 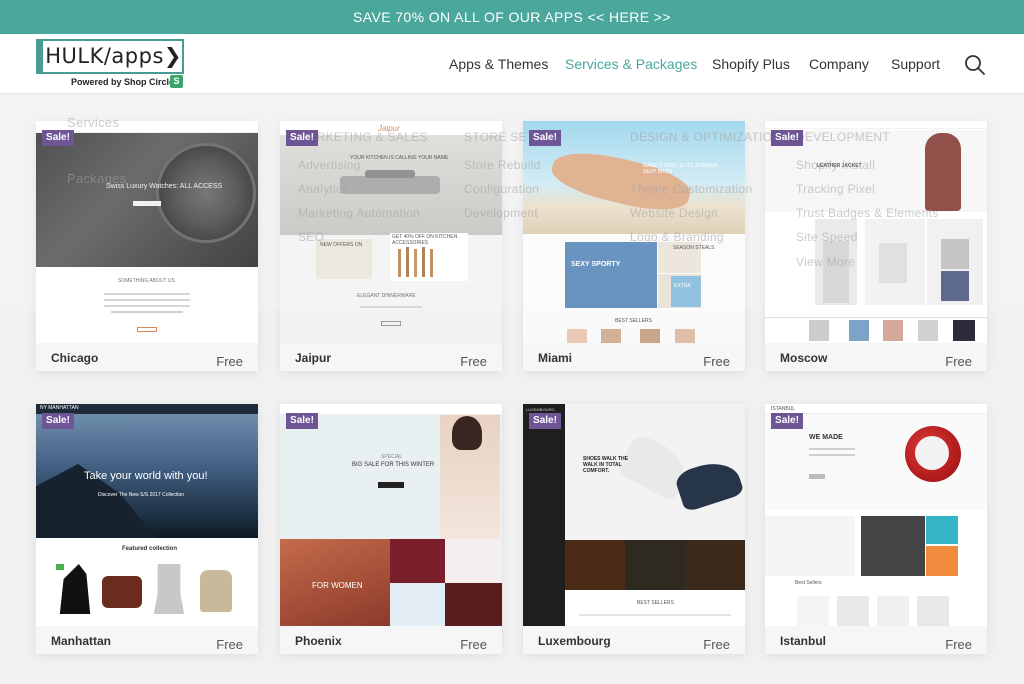 What do you see at coordinates (323, 189) in the screenshot?
I see `menu-analytics: Analytics` at bounding box center [323, 189].